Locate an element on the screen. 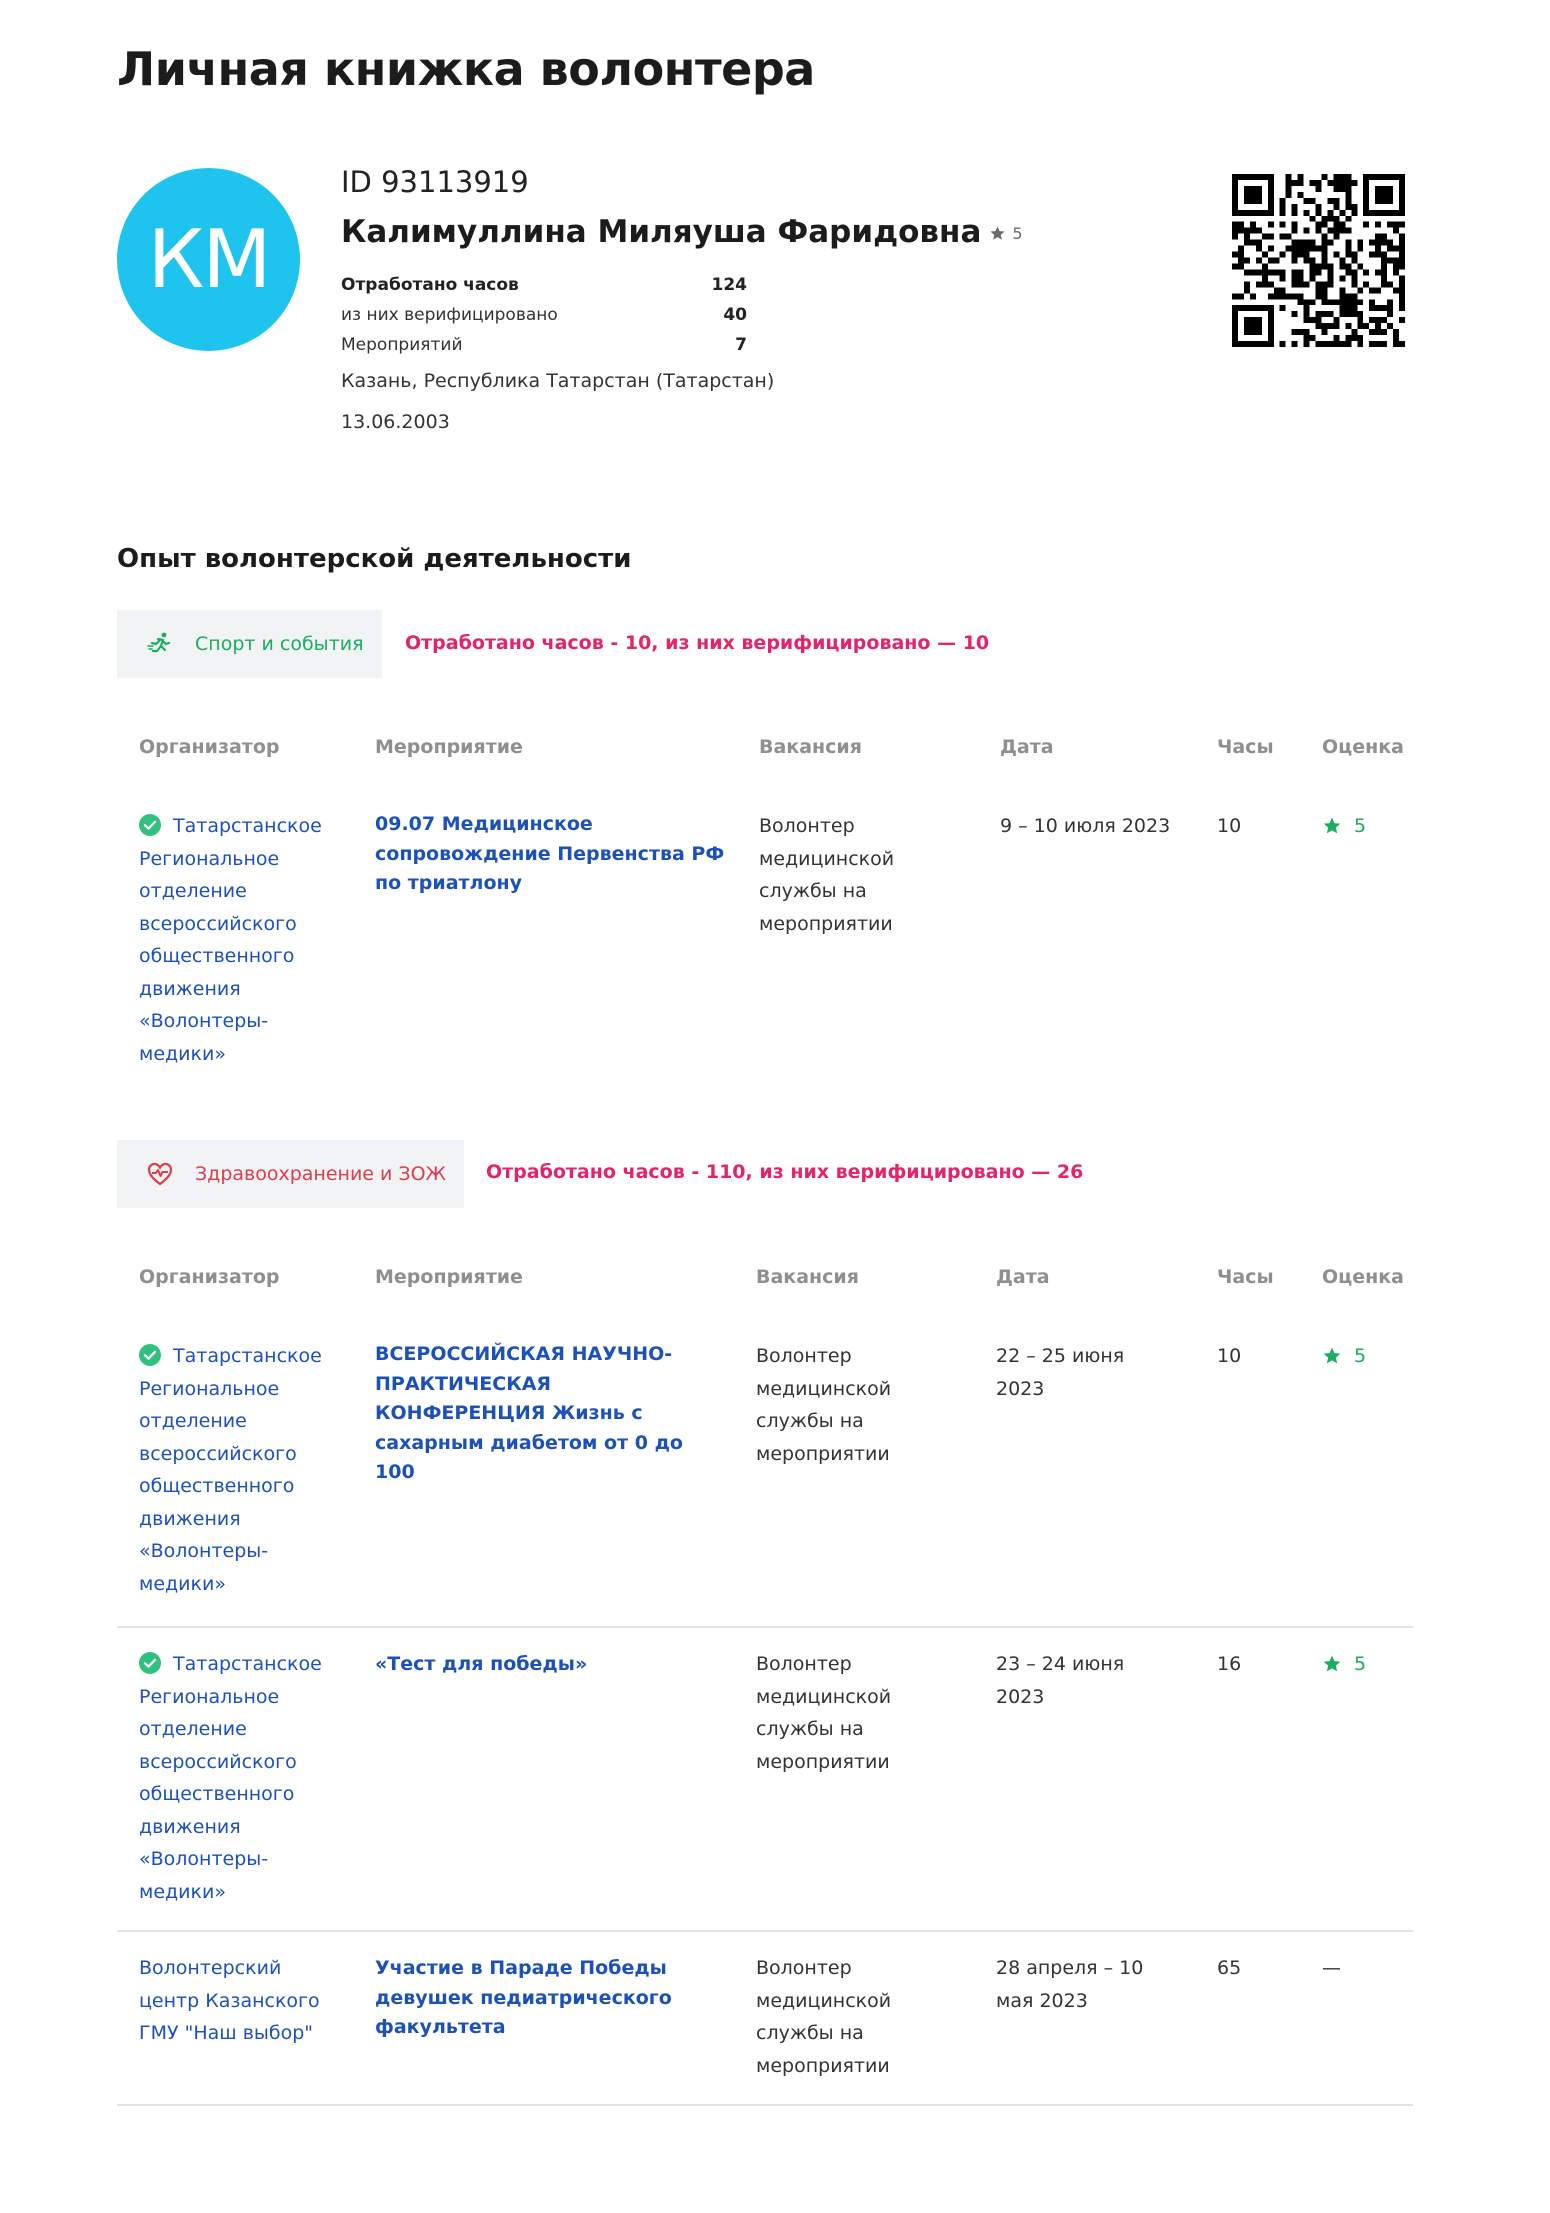 The height and width of the screenshot is (2213, 1550). grade-cell: 5 is located at coordinates (1344, 1356).